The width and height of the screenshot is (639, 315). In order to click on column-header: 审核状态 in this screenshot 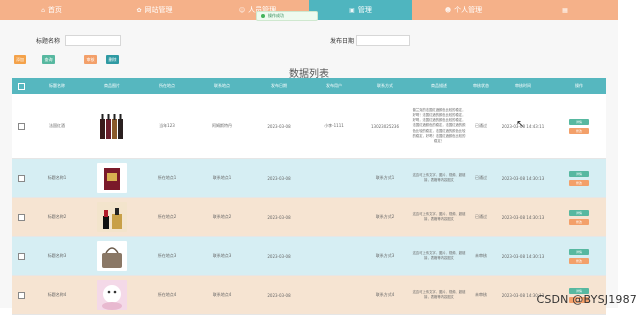, I will do `click(481, 85)`.